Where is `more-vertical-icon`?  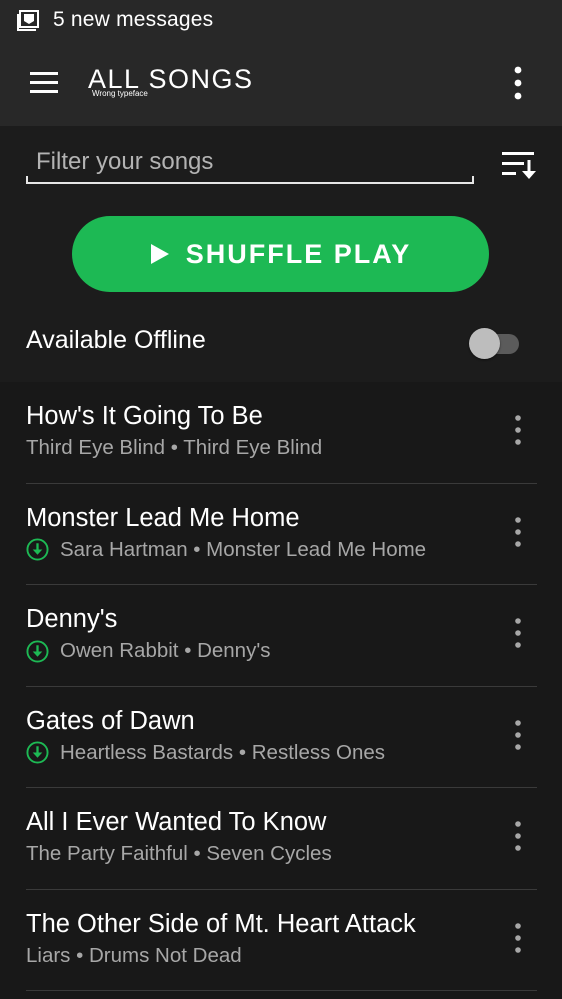
more-vertical-icon is located at coordinates (518, 84).